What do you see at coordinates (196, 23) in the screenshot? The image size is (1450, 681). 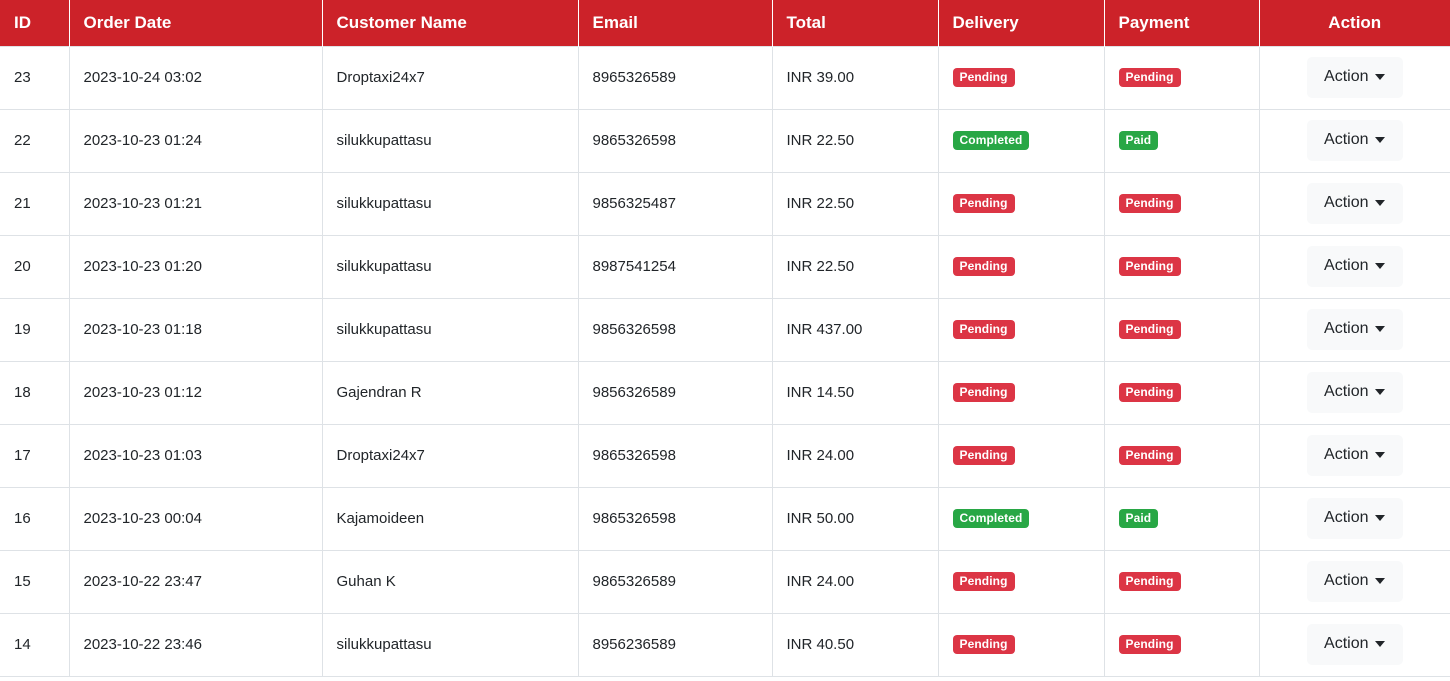 I see `column-header-date: Order Date` at bounding box center [196, 23].